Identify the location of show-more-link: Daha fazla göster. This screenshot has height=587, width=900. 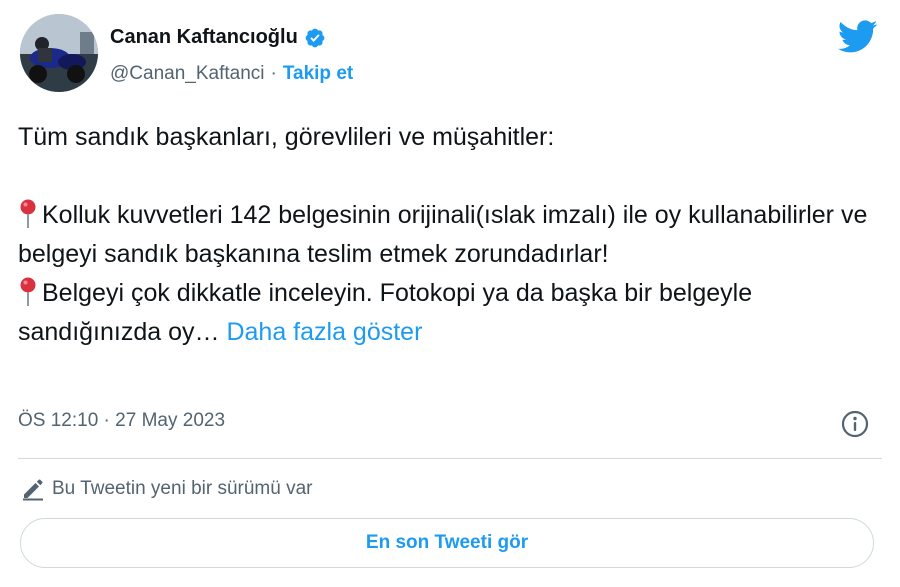
(324, 332).